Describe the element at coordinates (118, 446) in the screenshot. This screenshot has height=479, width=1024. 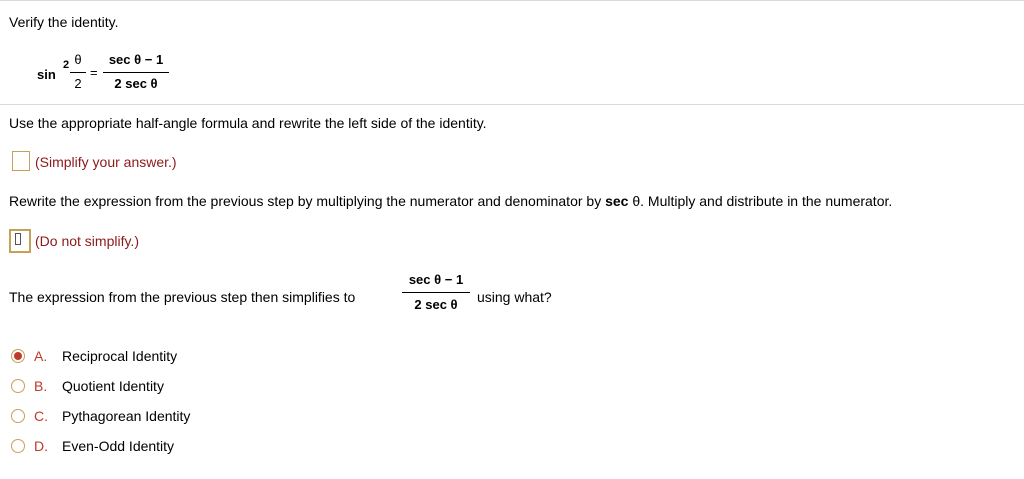
I see `option-d-label: Even-Odd Identity` at that location.